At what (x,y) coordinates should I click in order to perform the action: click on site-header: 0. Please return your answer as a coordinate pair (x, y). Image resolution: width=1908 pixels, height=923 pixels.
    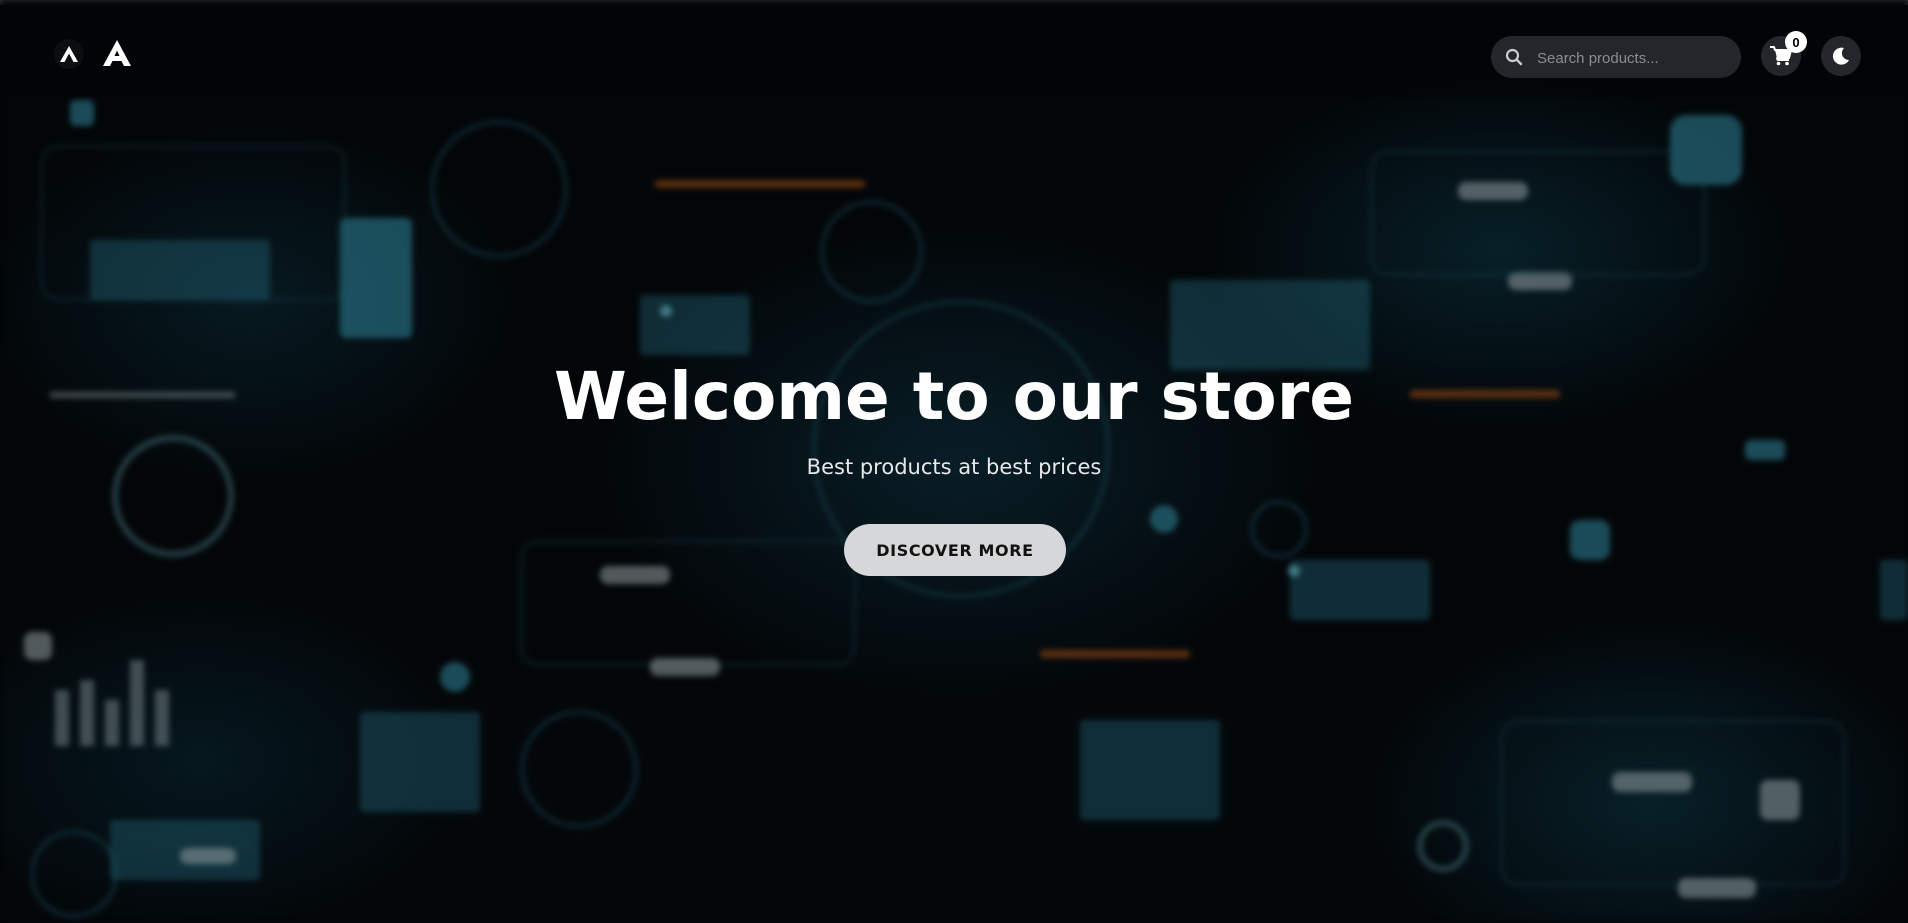
    Looking at the image, I should click on (954, 51).